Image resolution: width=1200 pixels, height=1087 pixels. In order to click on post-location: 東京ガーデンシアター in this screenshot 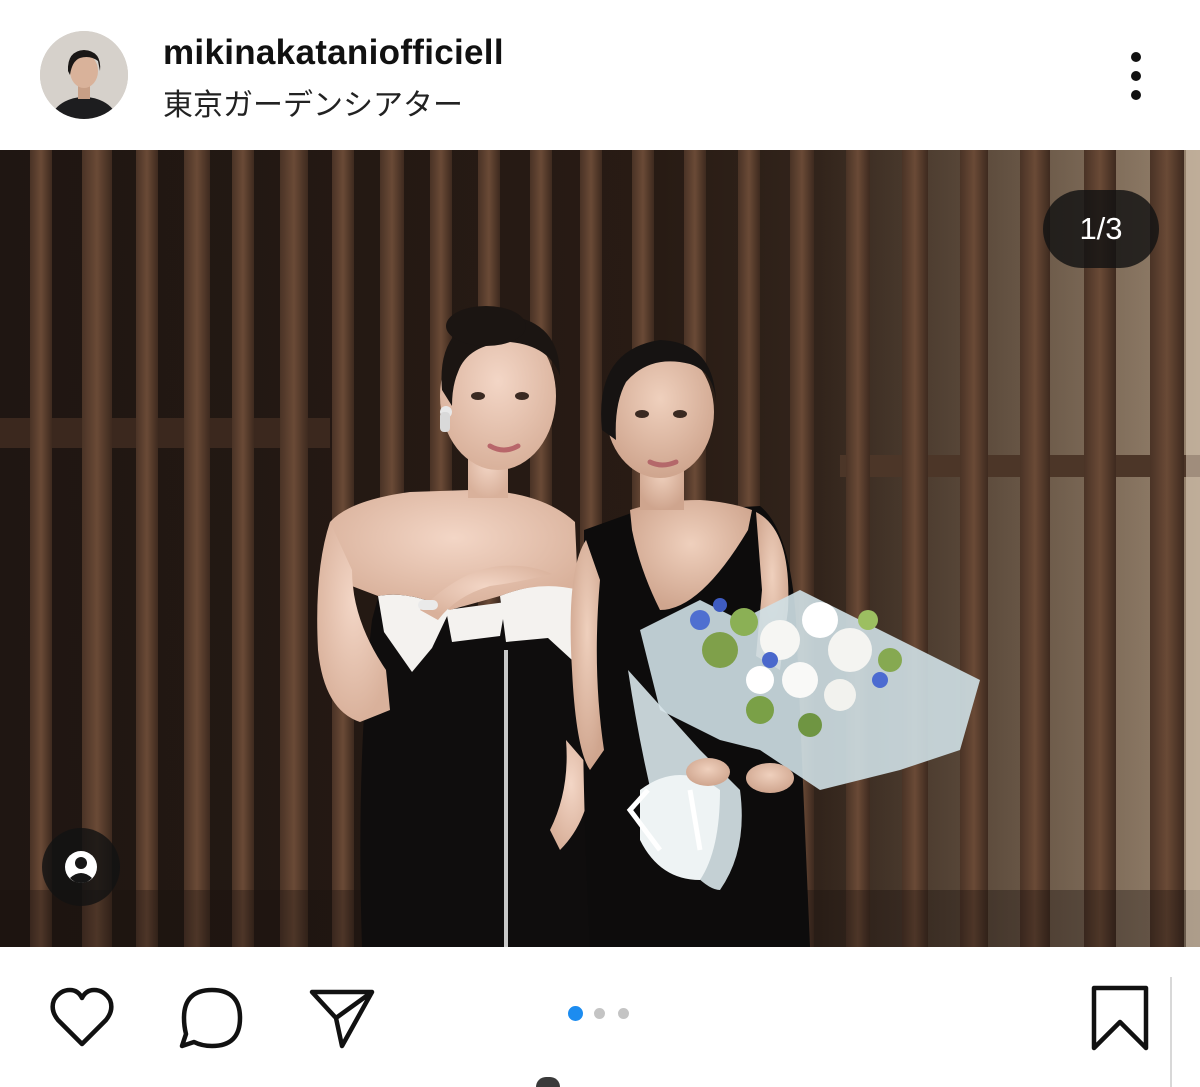, I will do `click(313, 102)`.